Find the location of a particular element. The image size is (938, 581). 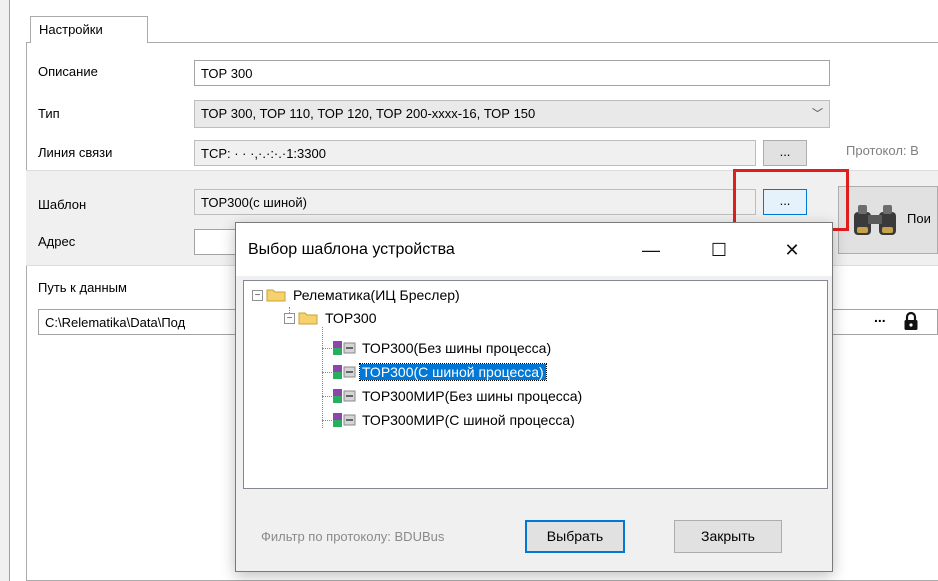

window-left-border is located at coordinates (5, 290).